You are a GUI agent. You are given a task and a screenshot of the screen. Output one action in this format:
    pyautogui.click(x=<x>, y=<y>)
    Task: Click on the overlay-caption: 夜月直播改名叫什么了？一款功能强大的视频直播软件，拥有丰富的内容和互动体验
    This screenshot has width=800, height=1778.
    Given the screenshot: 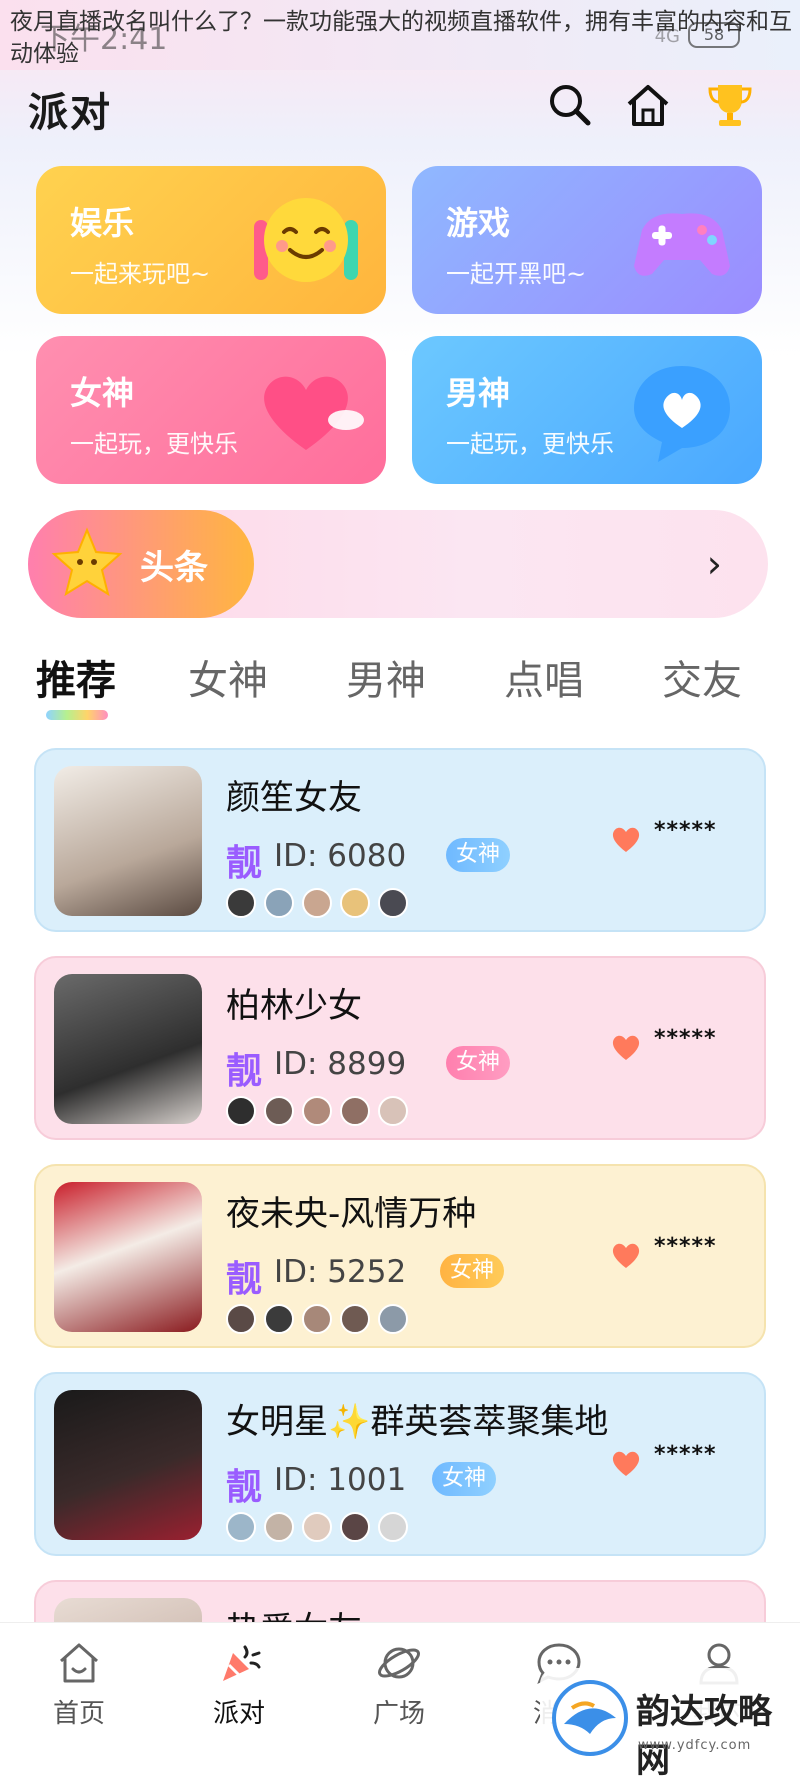 What is the action you would take?
    pyautogui.click(x=401, y=38)
    